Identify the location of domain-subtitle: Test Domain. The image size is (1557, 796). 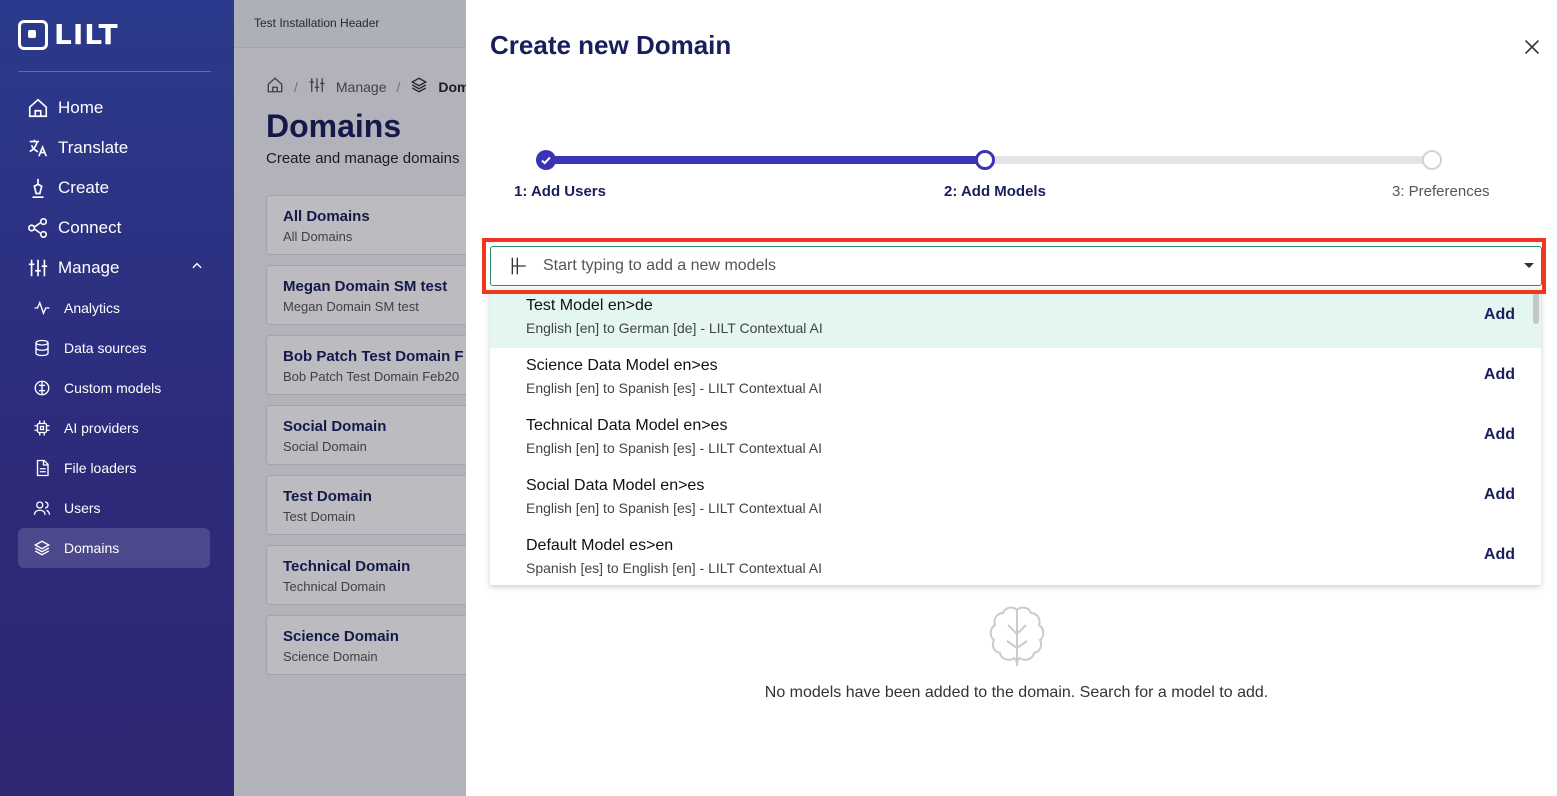
(319, 516).